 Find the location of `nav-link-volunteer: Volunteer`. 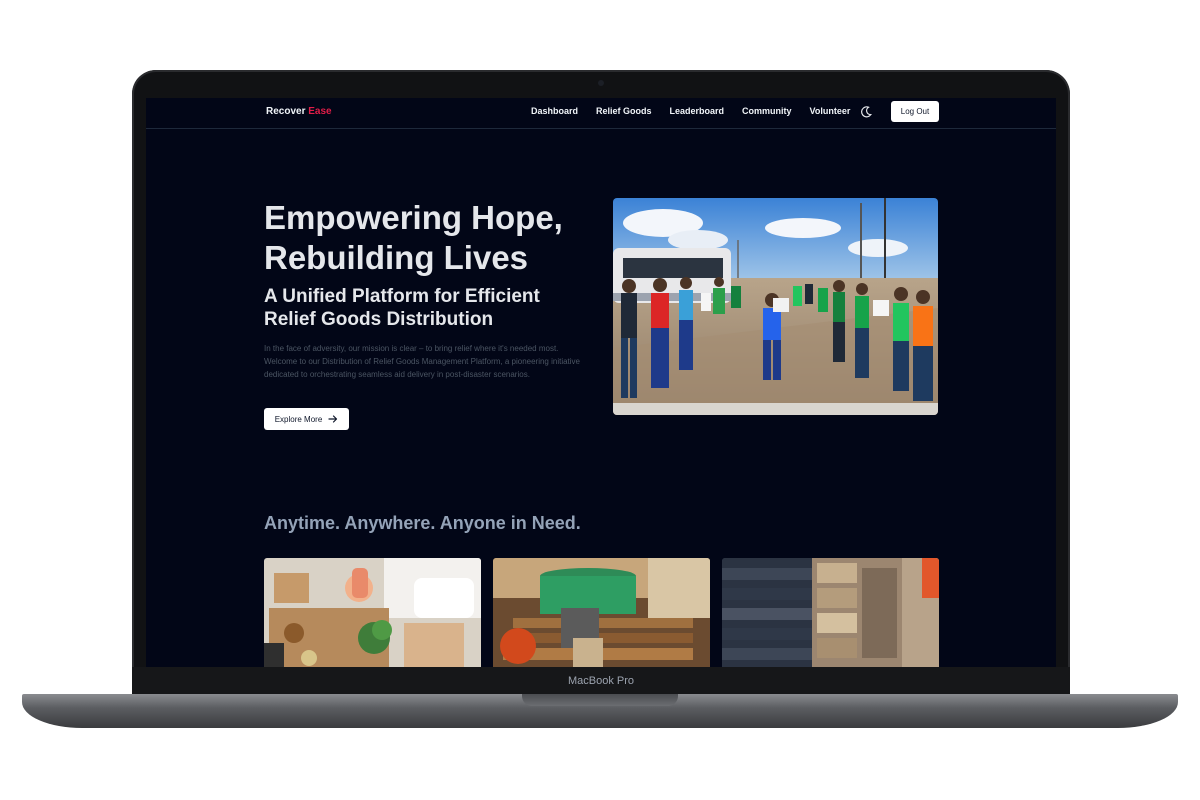

nav-link-volunteer: Volunteer is located at coordinates (830, 111).